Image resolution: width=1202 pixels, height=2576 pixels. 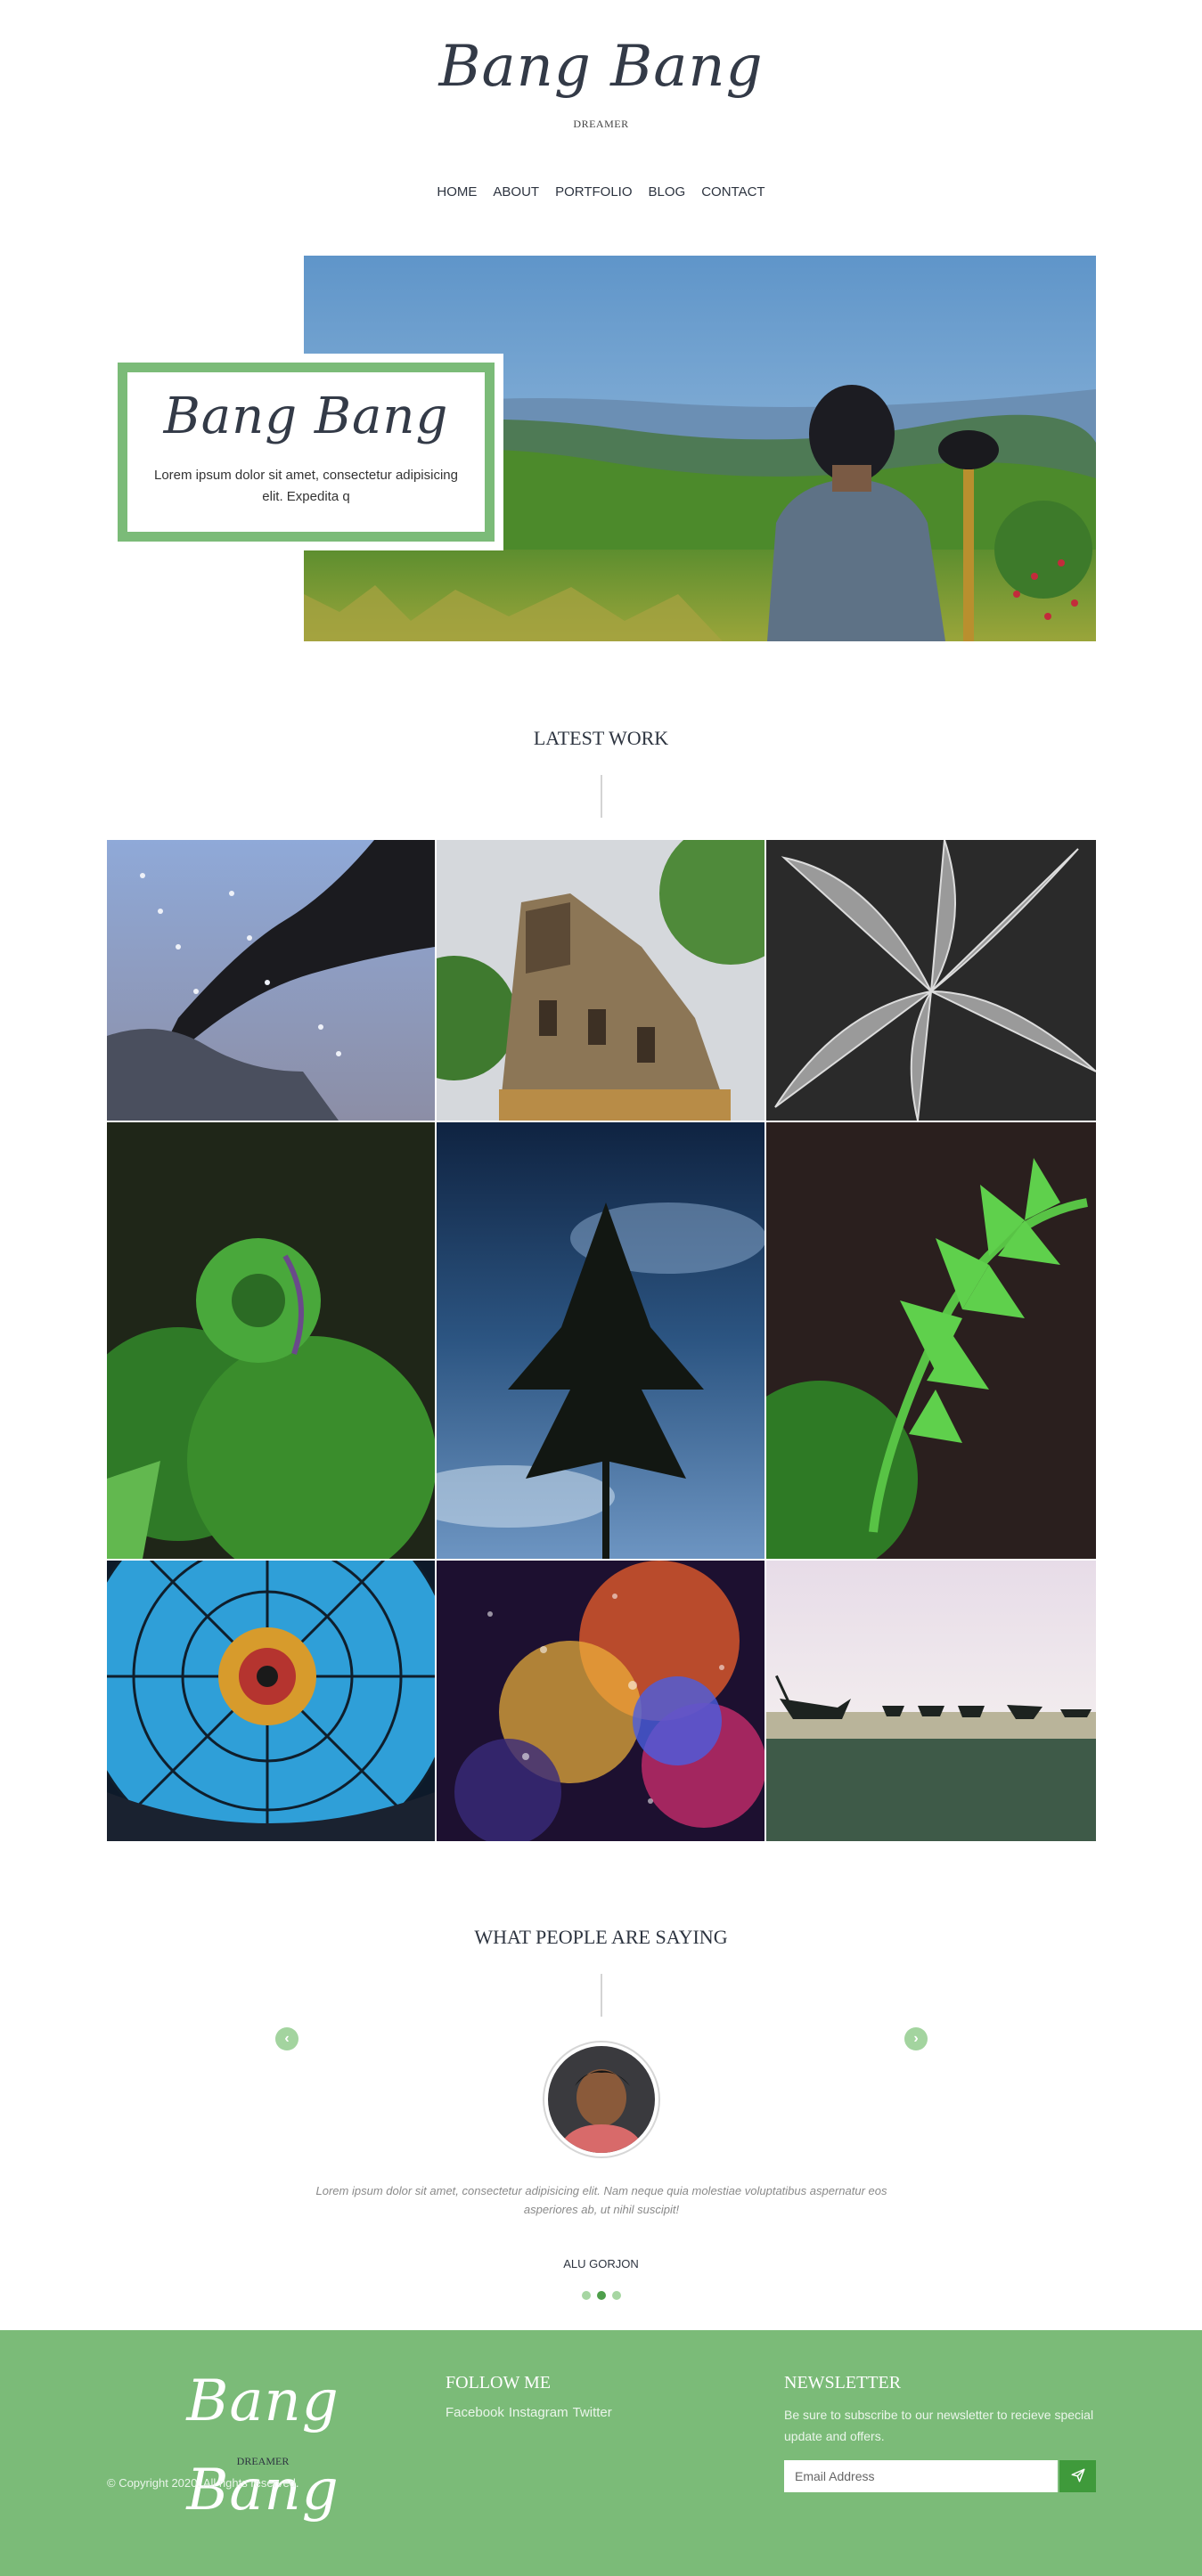 I want to click on testimonial-prev-button: ‹, so click(x=286, y=2039).